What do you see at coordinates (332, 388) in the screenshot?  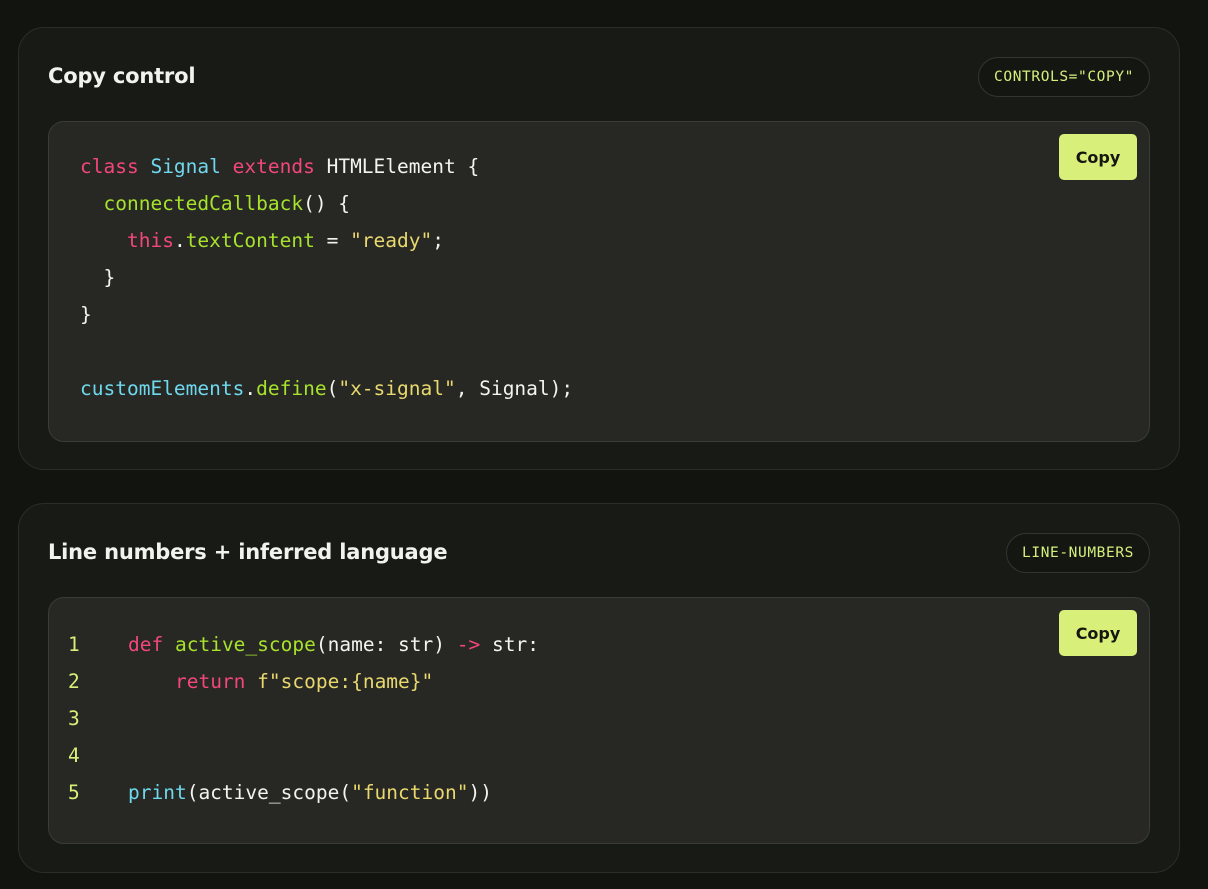 I see `code-token: (` at bounding box center [332, 388].